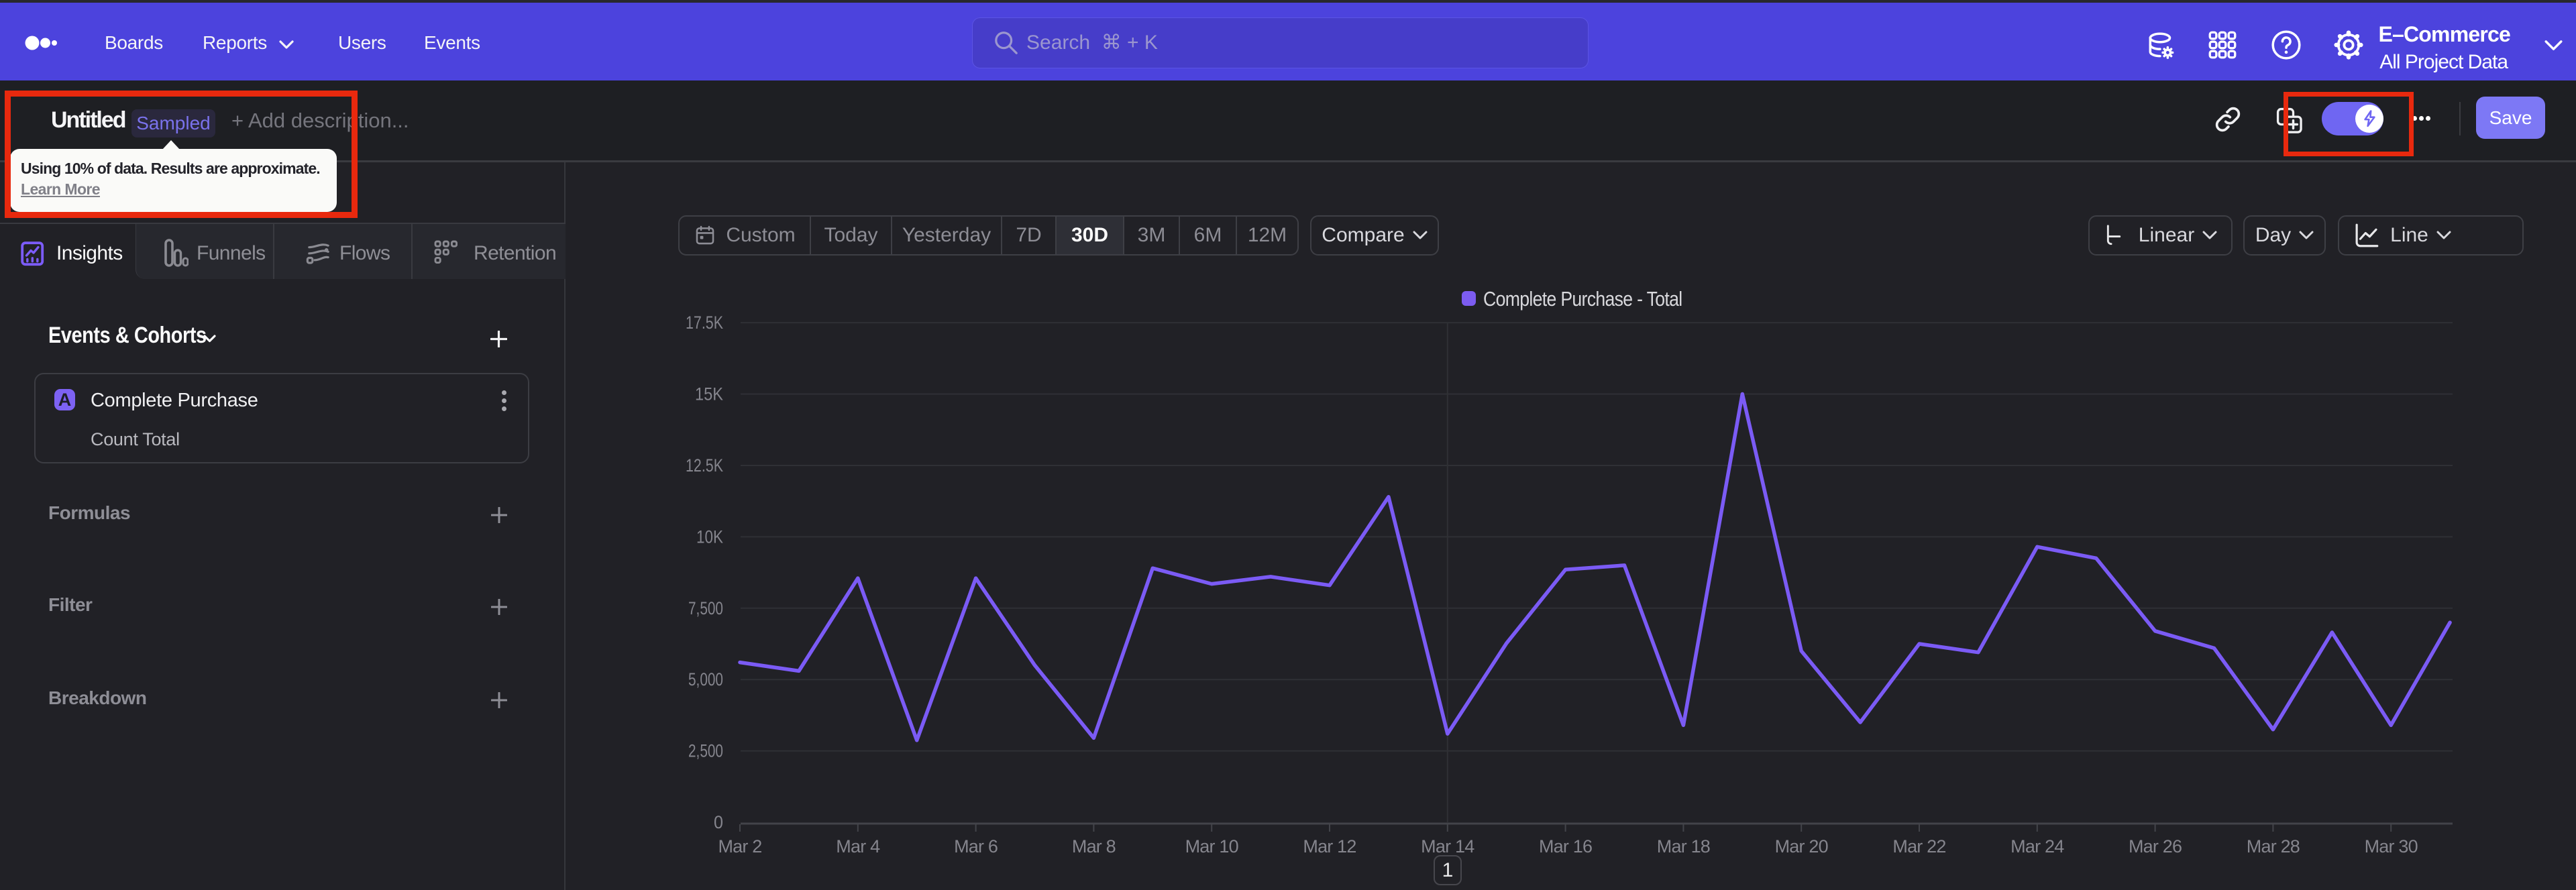  I want to click on svg-text: Mar 28, so click(2273, 846).